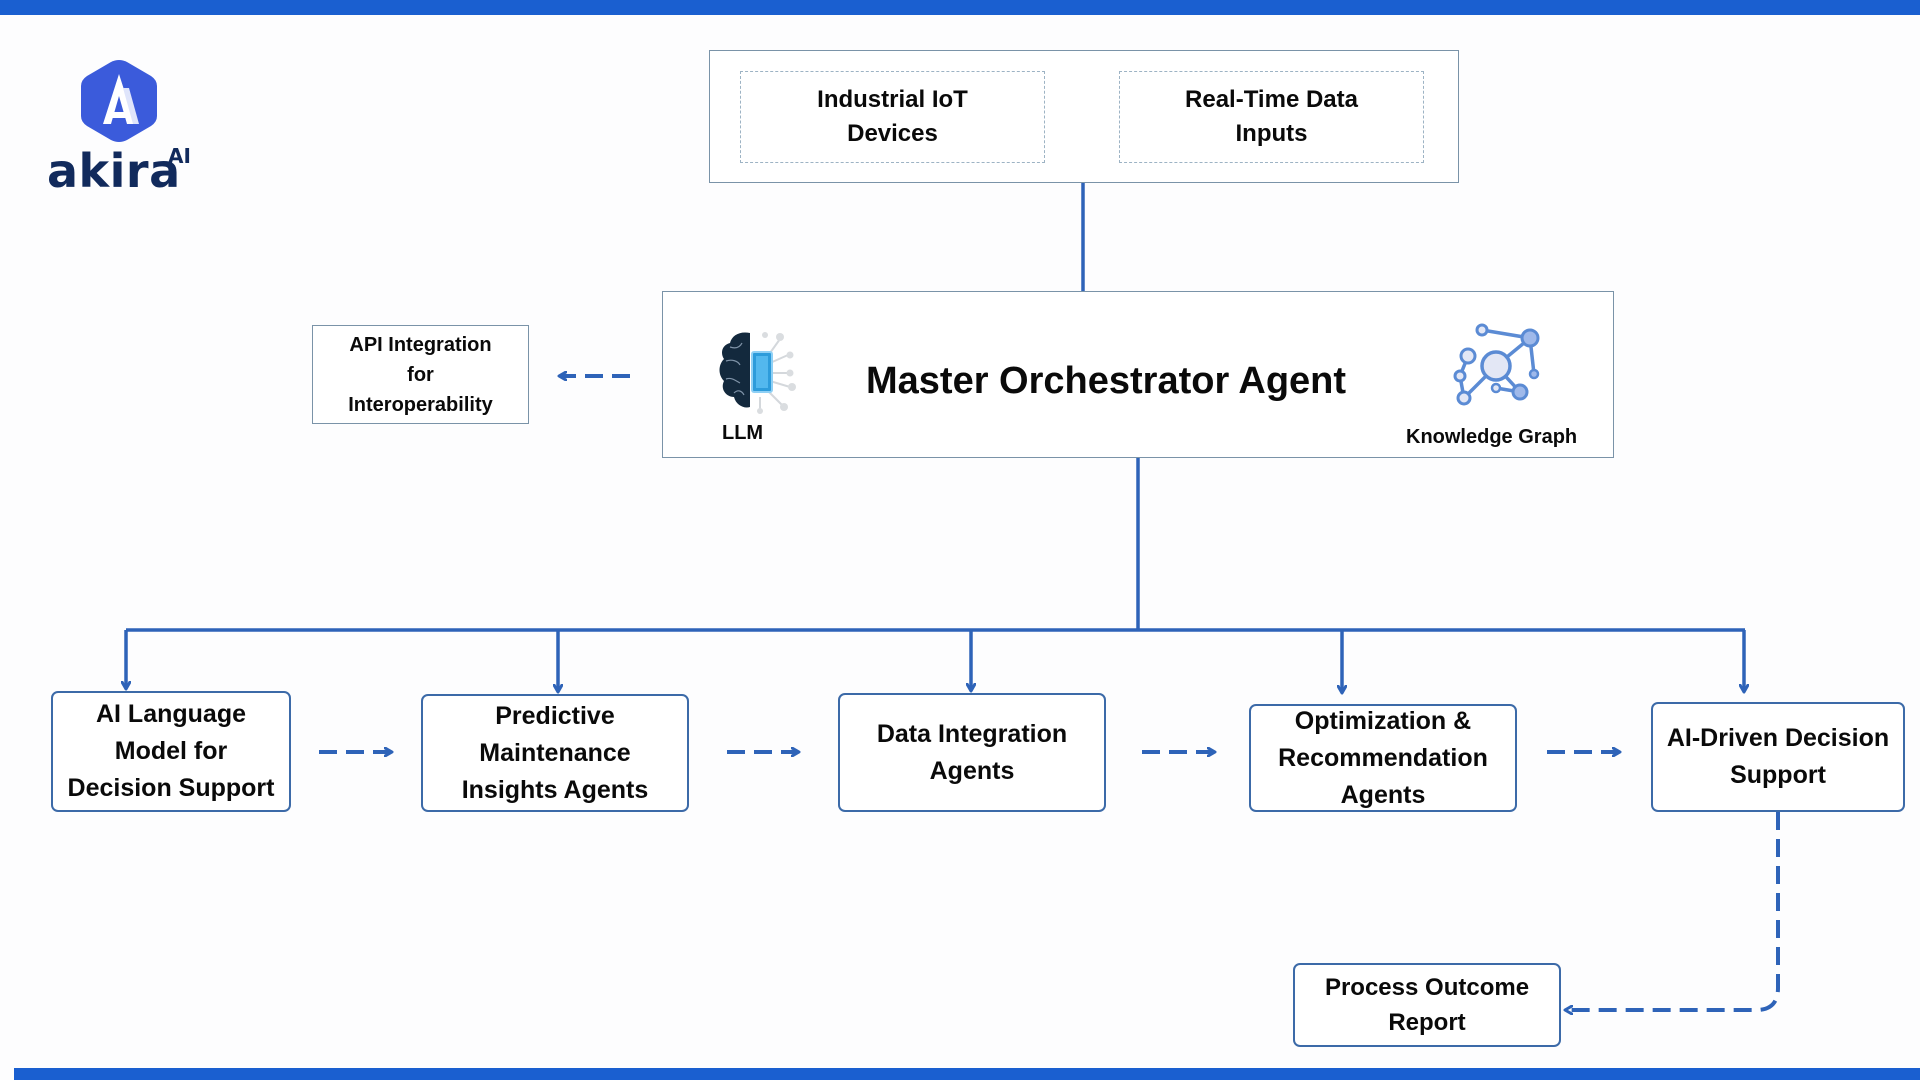 The width and height of the screenshot is (1920, 1080). Describe the element at coordinates (171, 788) in the screenshot. I see `agent-1-line-3: Decision Support` at that location.